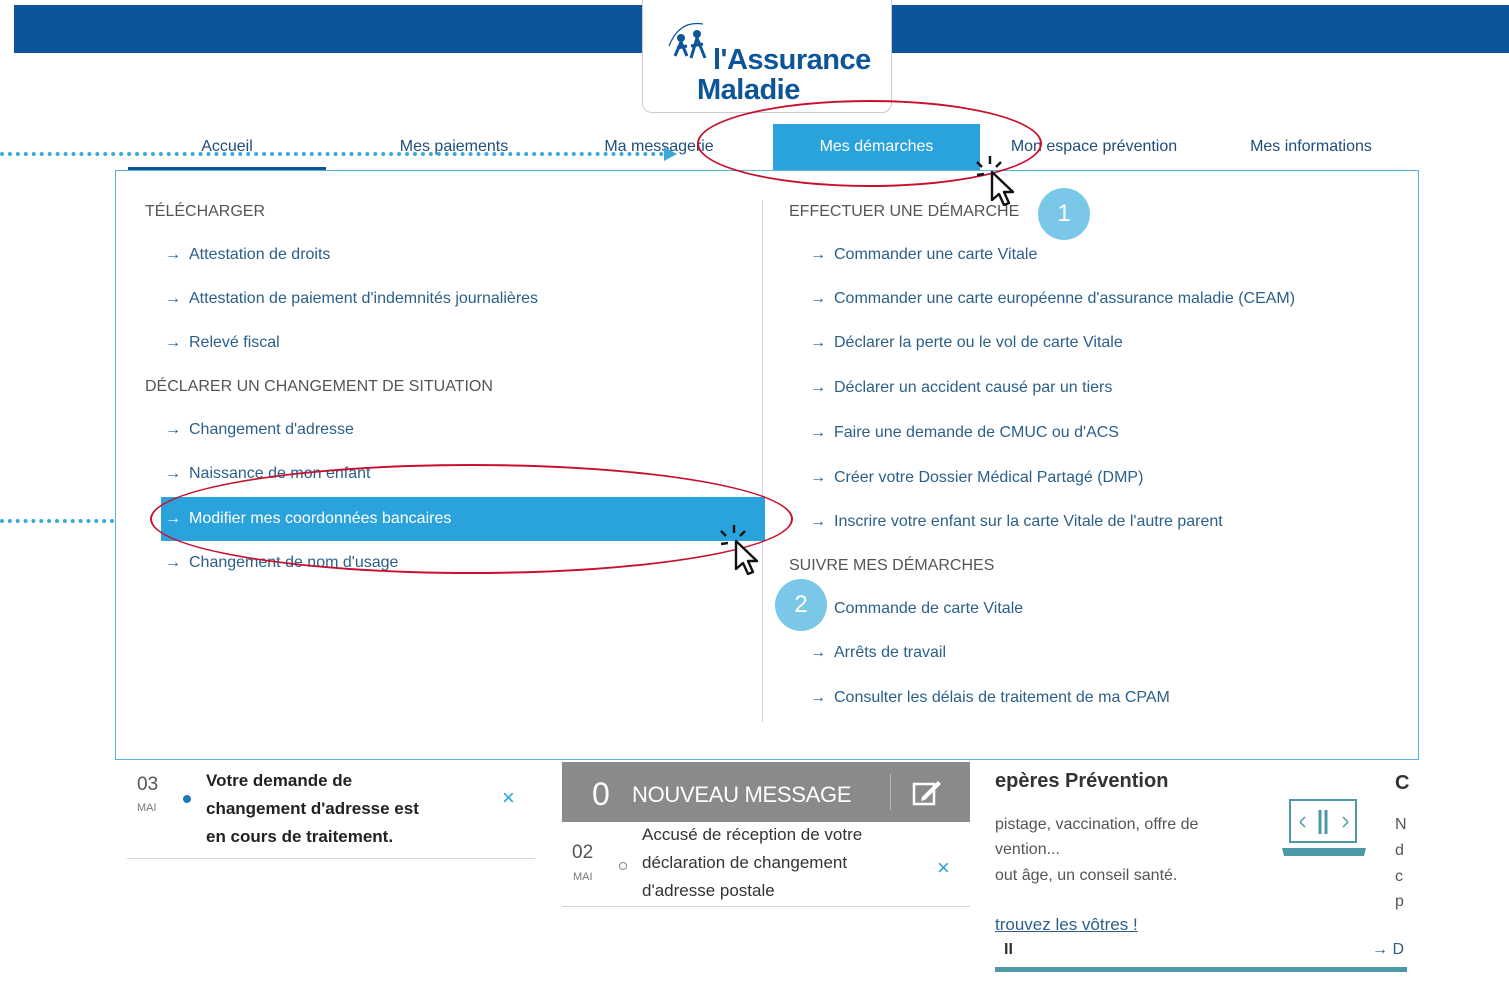 Image resolution: width=1509 pixels, height=987 pixels. I want to click on clipped-card-text: d, so click(1399, 850).